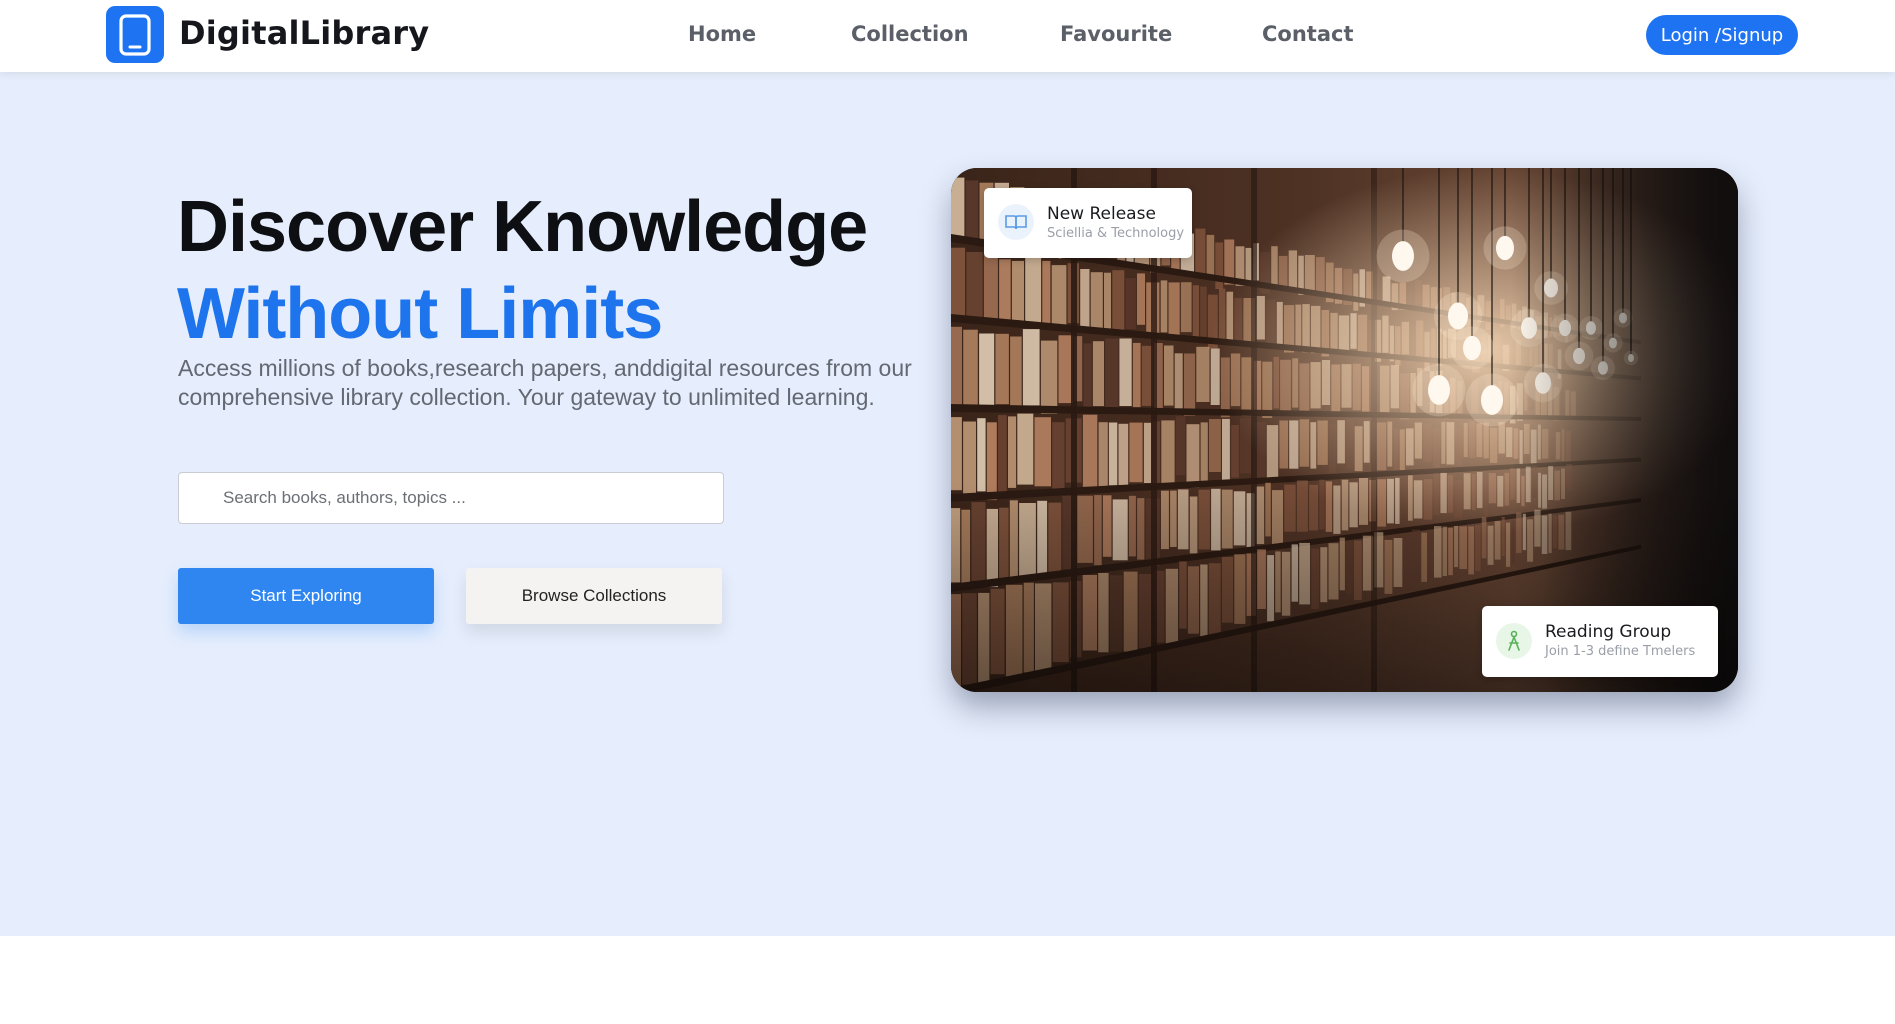 Image resolution: width=1895 pixels, height=1024 pixels. Describe the element at coordinates (306, 596) in the screenshot. I see `start-exploring-button: Start Exploring` at that location.